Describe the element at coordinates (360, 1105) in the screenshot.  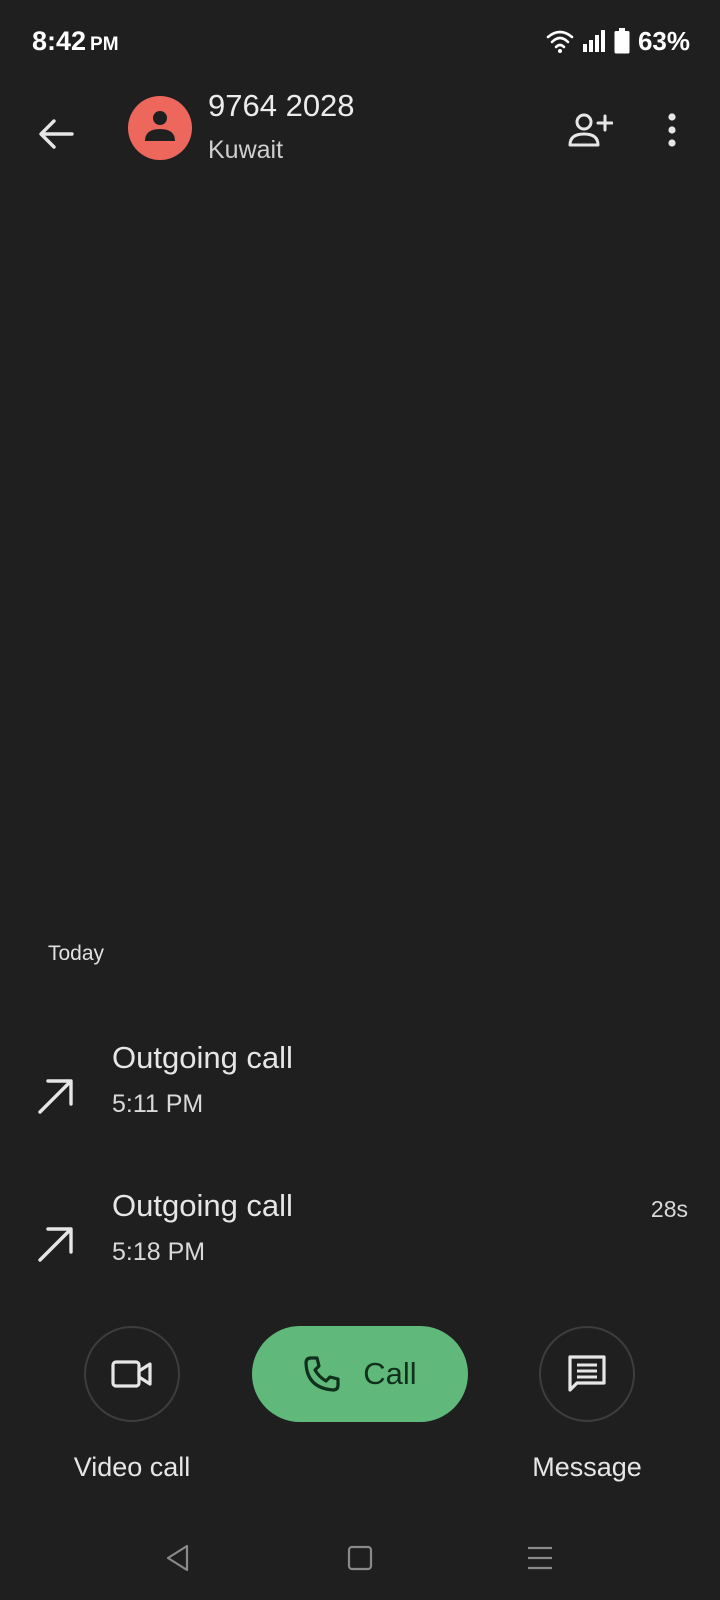
I see `call-history-row: Outgoing call 5:11 PM` at that location.